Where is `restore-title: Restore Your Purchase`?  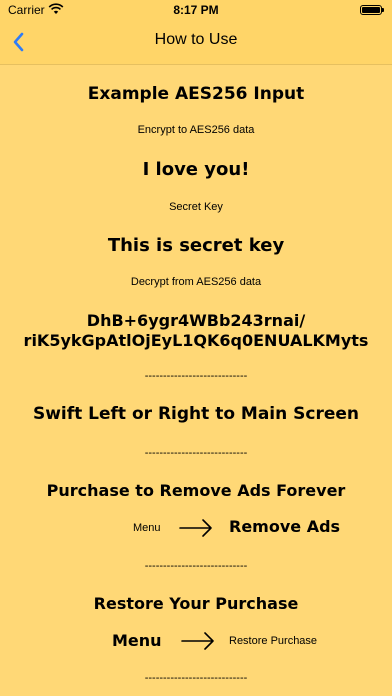 restore-title: Restore Your Purchase is located at coordinates (196, 603).